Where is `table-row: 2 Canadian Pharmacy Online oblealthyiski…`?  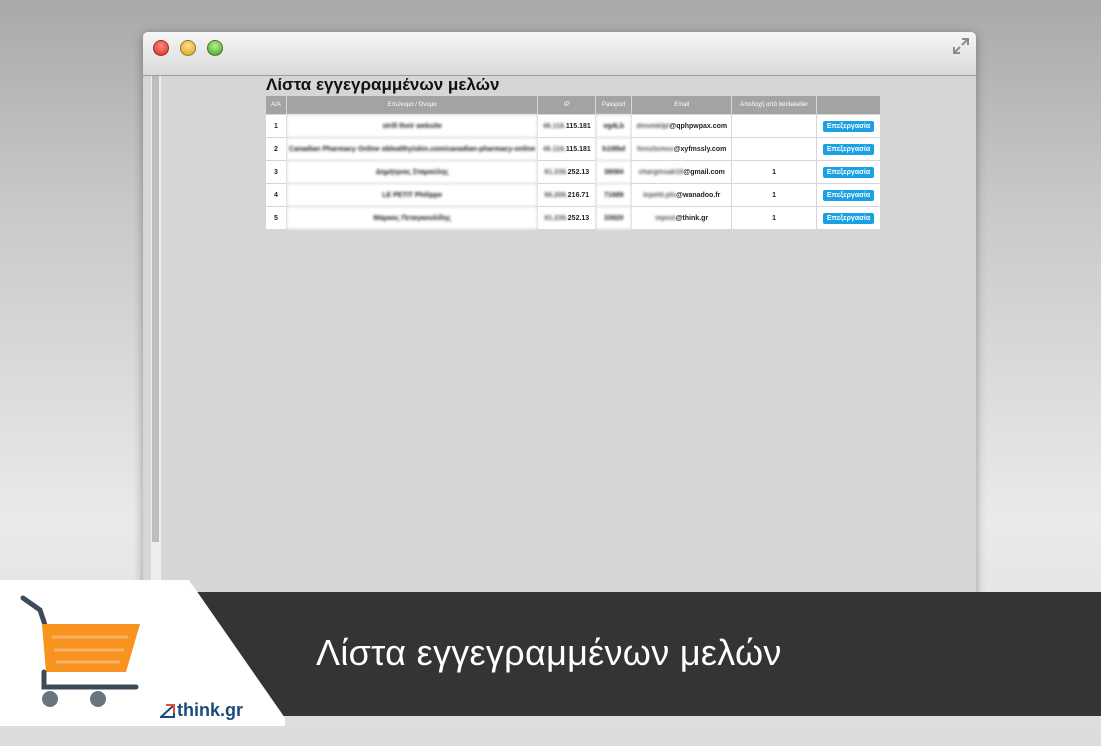
table-row: 2 Canadian Pharmacy Online oblealthyiski… is located at coordinates (573, 149).